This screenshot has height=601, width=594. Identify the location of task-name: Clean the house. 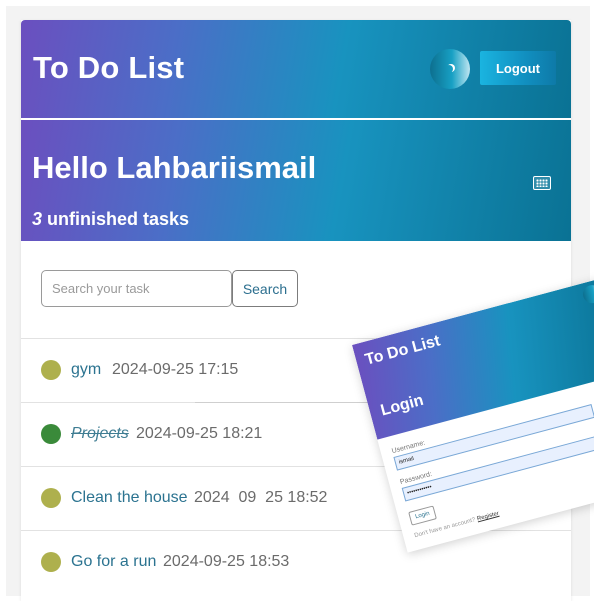
(129, 498).